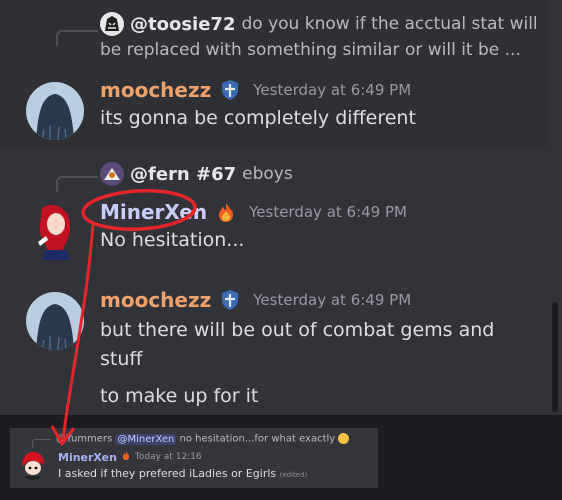 The width and height of the screenshot is (562, 500). Describe the element at coordinates (389, 24) in the screenshot. I see `reply-text: do you know if the acctual stat will` at that location.